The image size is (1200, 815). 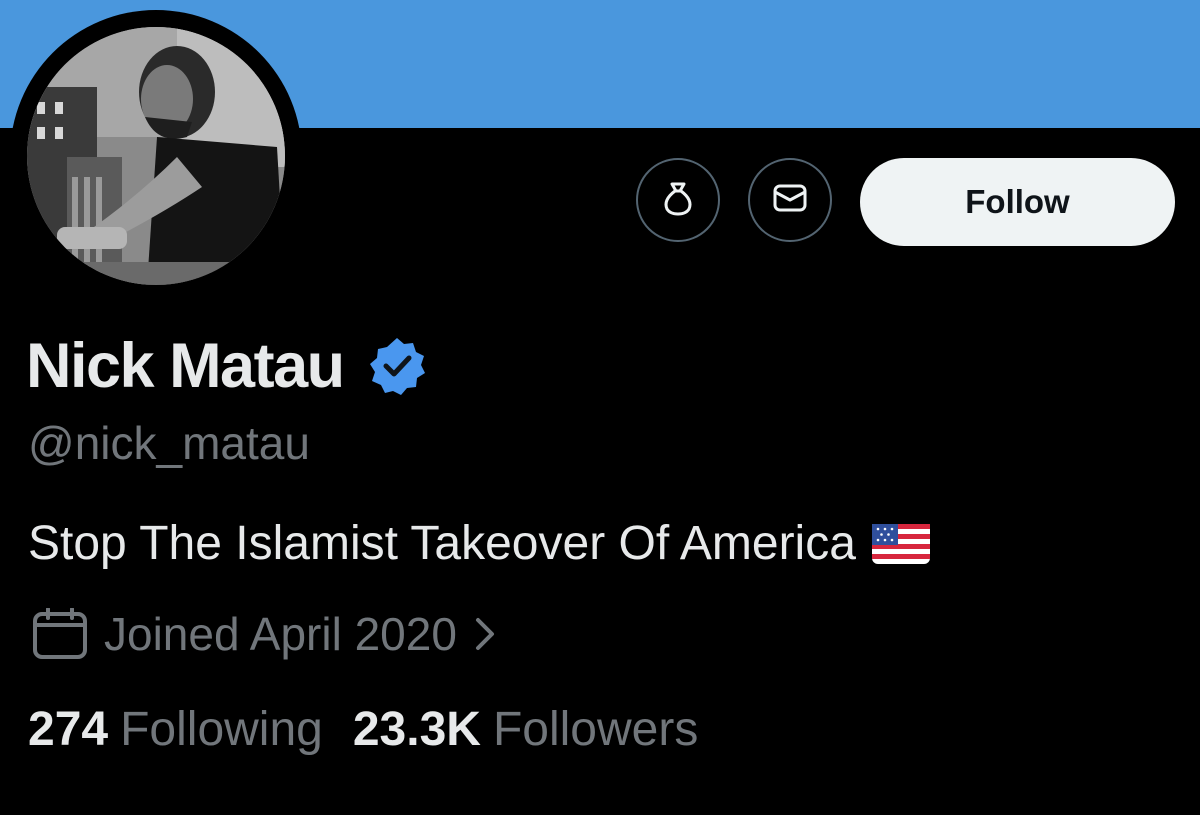 I want to click on us-flag-icon, so click(x=900, y=544).